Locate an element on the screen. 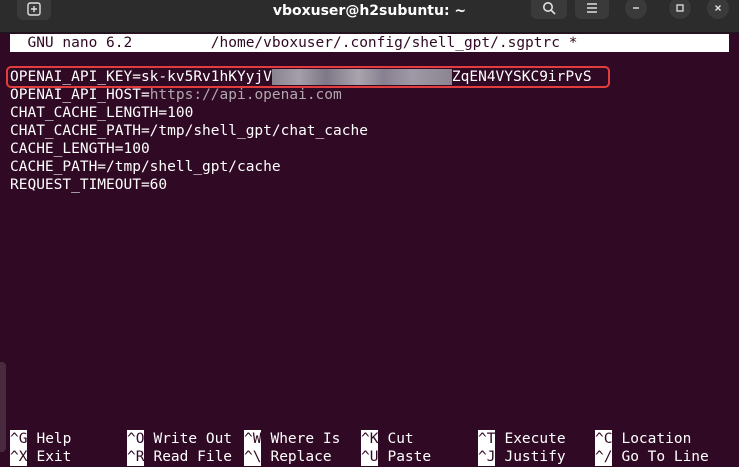 The width and height of the screenshot is (739, 467). left-edge-handle is located at coordinates (3, 407).